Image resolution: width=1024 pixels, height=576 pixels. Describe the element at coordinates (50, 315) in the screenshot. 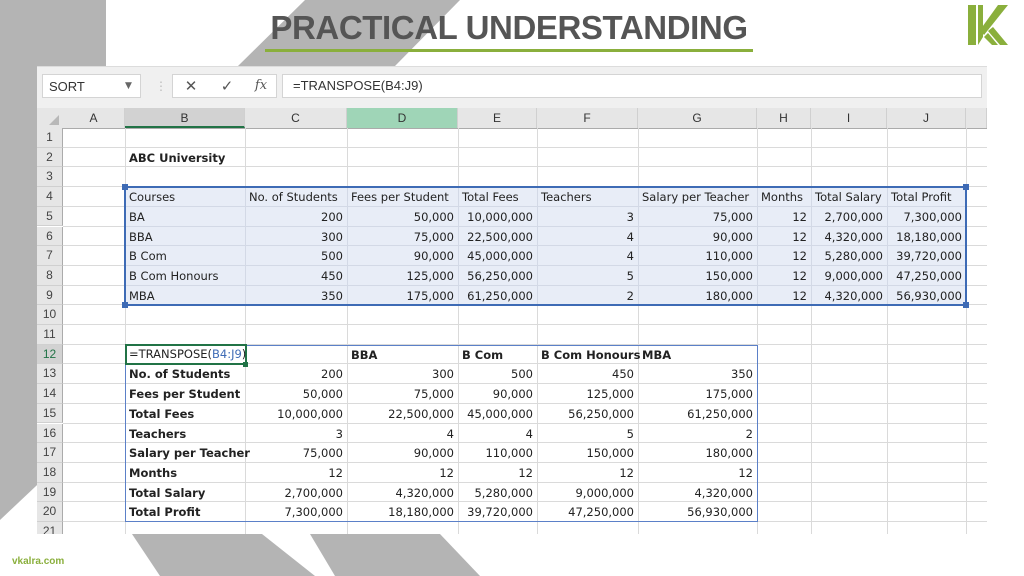

I see `row-header-10: 10` at that location.